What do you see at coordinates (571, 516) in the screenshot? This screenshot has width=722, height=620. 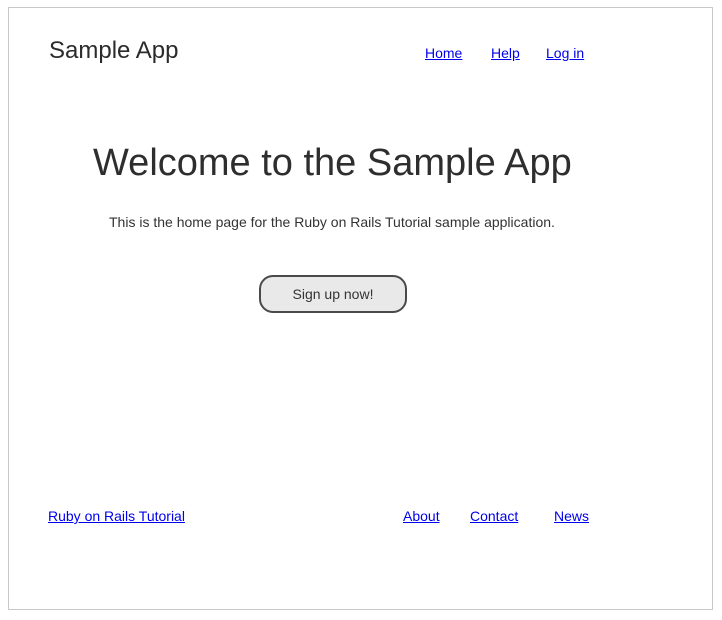 I see `footer-news-link: News` at bounding box center [571, 516].